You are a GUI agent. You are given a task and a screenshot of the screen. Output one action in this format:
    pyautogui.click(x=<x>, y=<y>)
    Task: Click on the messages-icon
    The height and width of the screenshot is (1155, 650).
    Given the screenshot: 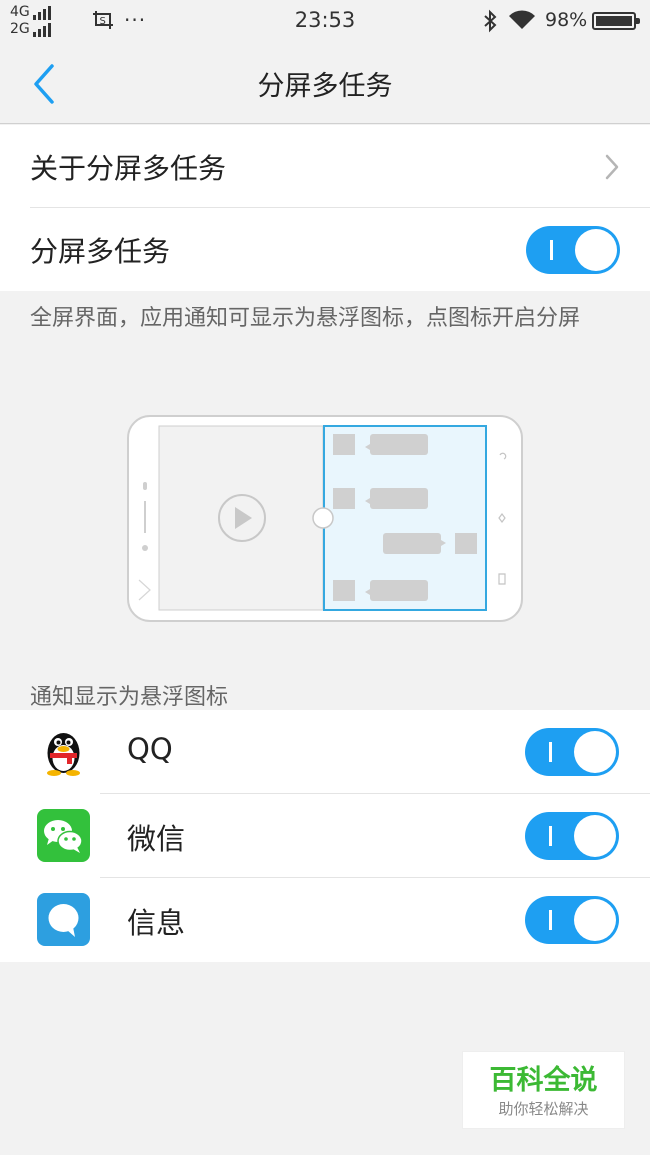 What is the action you would take?
    pyautogui.click(x=63, y=919)
    